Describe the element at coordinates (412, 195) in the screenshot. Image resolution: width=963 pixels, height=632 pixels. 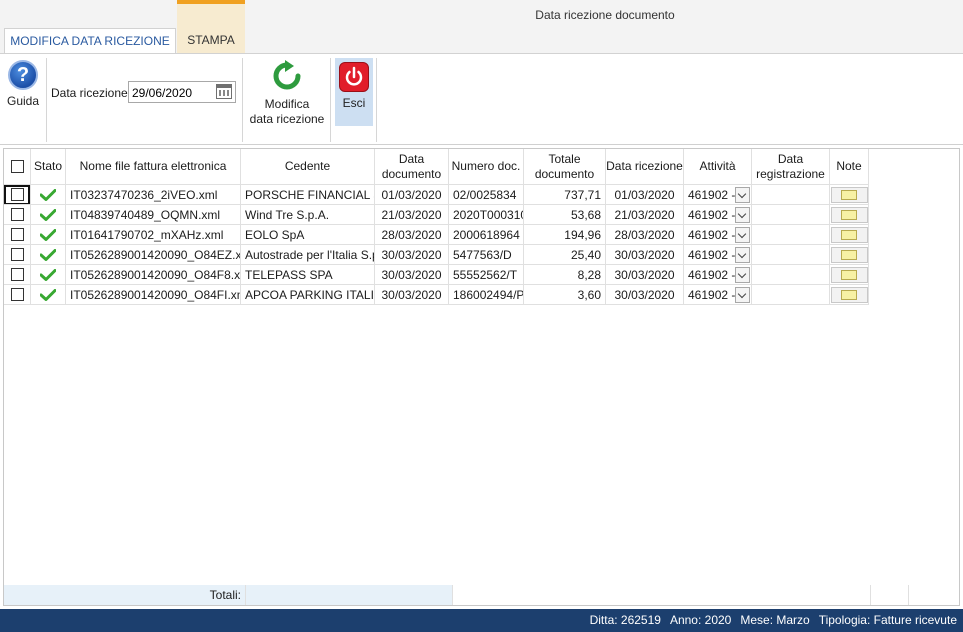
I see `data-documento-cell: 01/03/2020` at that location.